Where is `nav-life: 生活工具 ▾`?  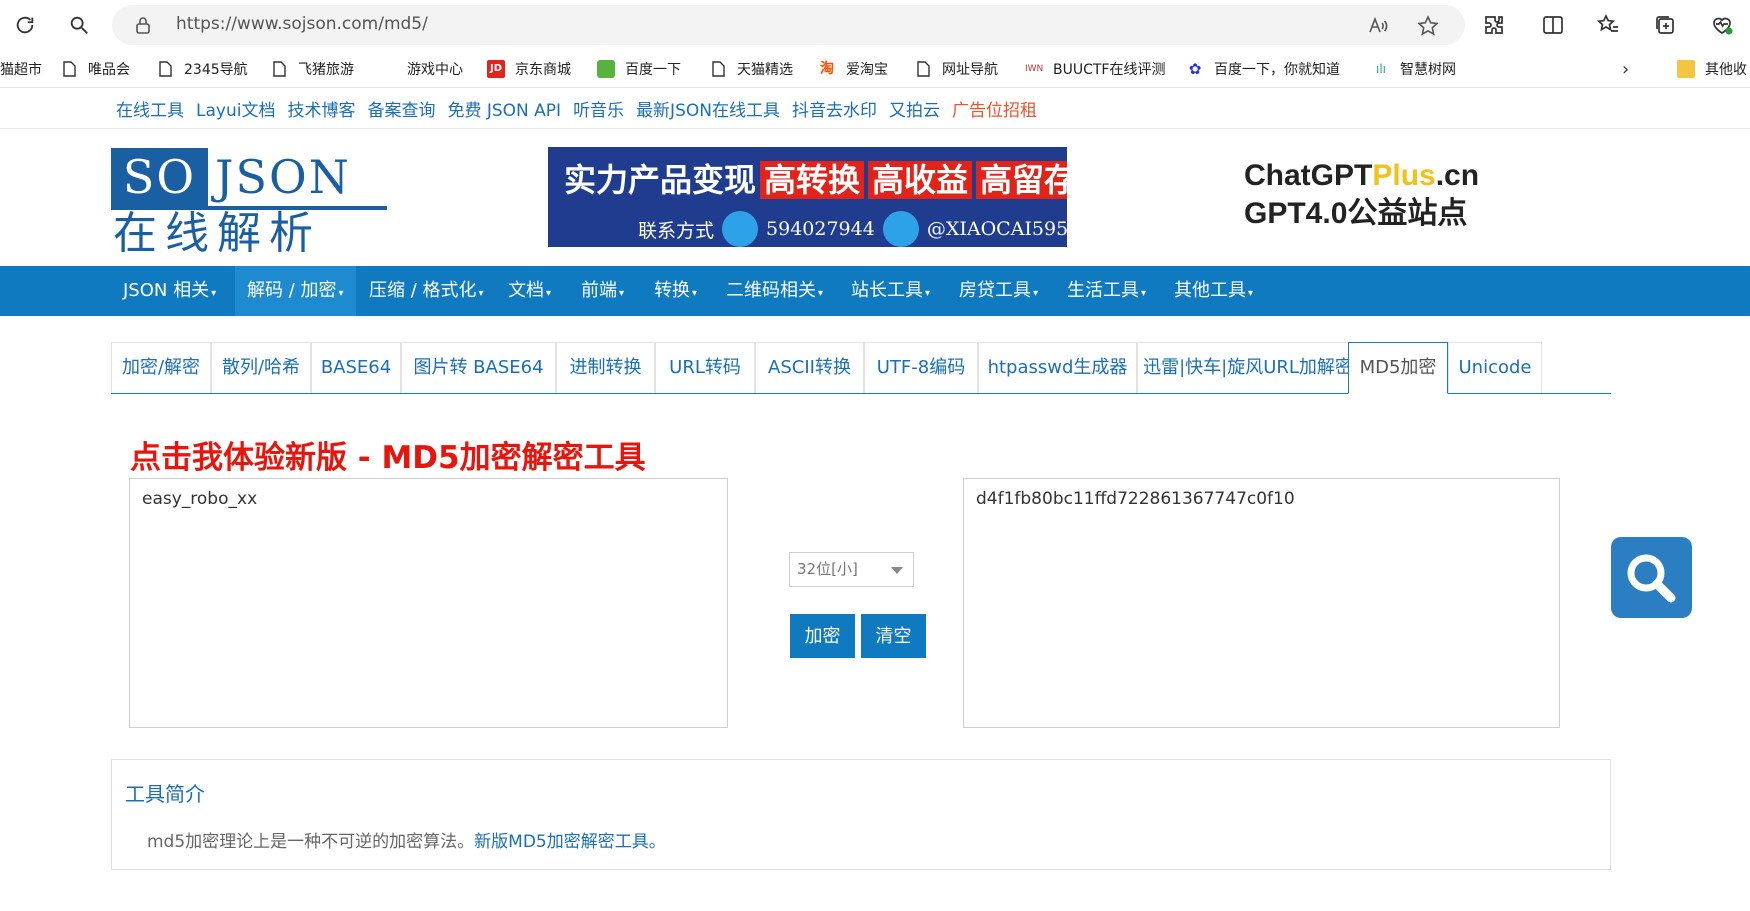 nav-life: 生活工具 ▾ is located at coordinates (1106, 291).